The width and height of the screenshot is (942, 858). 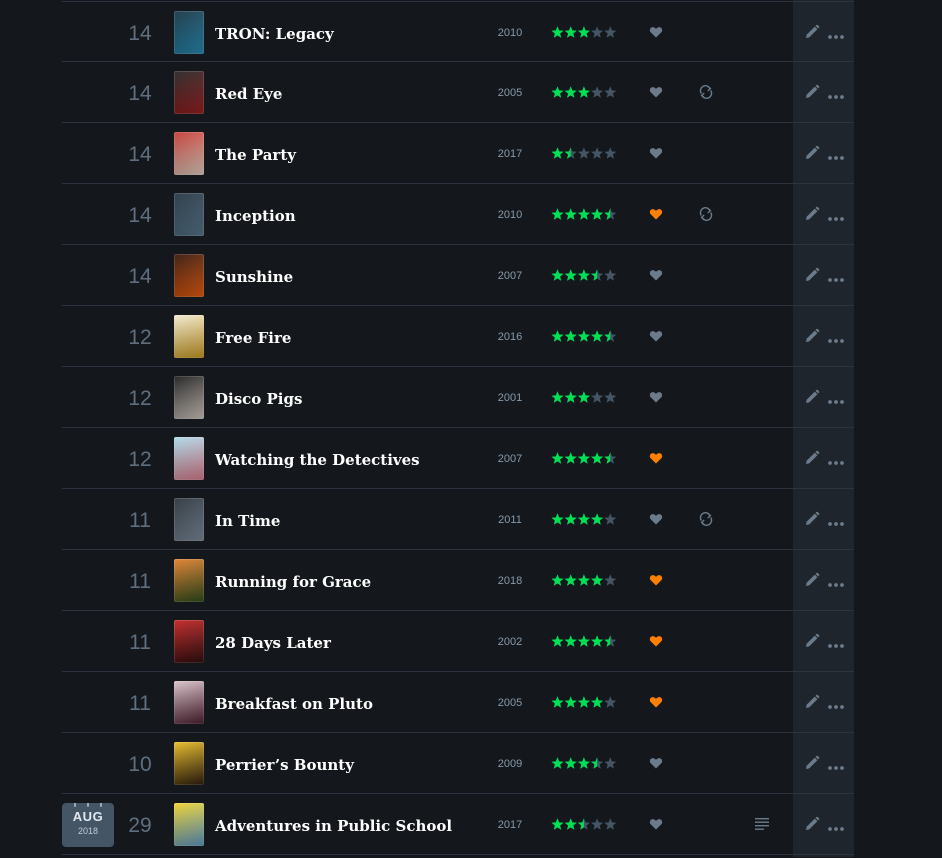 I want to click on film-title: In Time, so click(x=247, y=520).